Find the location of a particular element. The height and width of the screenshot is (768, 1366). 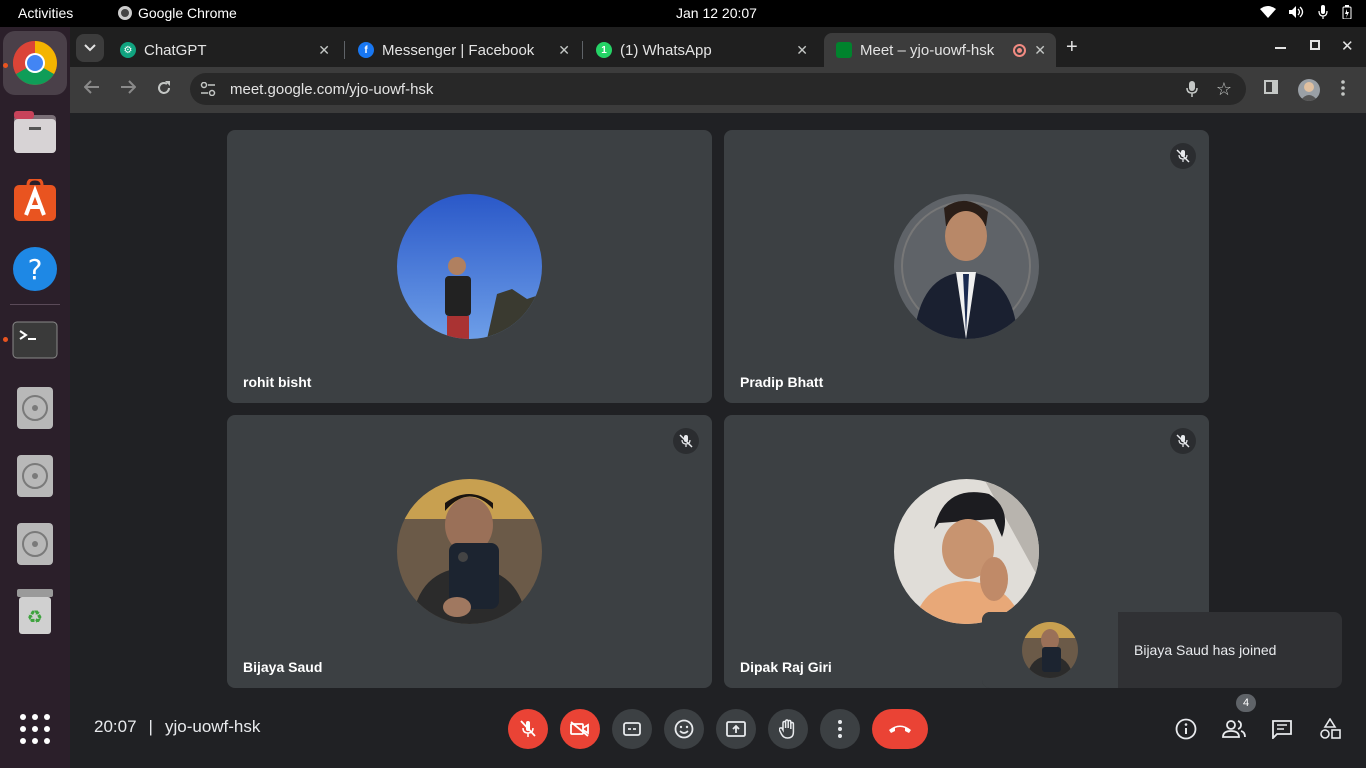

back-arrow-icon is located at coordinates (91, 89).